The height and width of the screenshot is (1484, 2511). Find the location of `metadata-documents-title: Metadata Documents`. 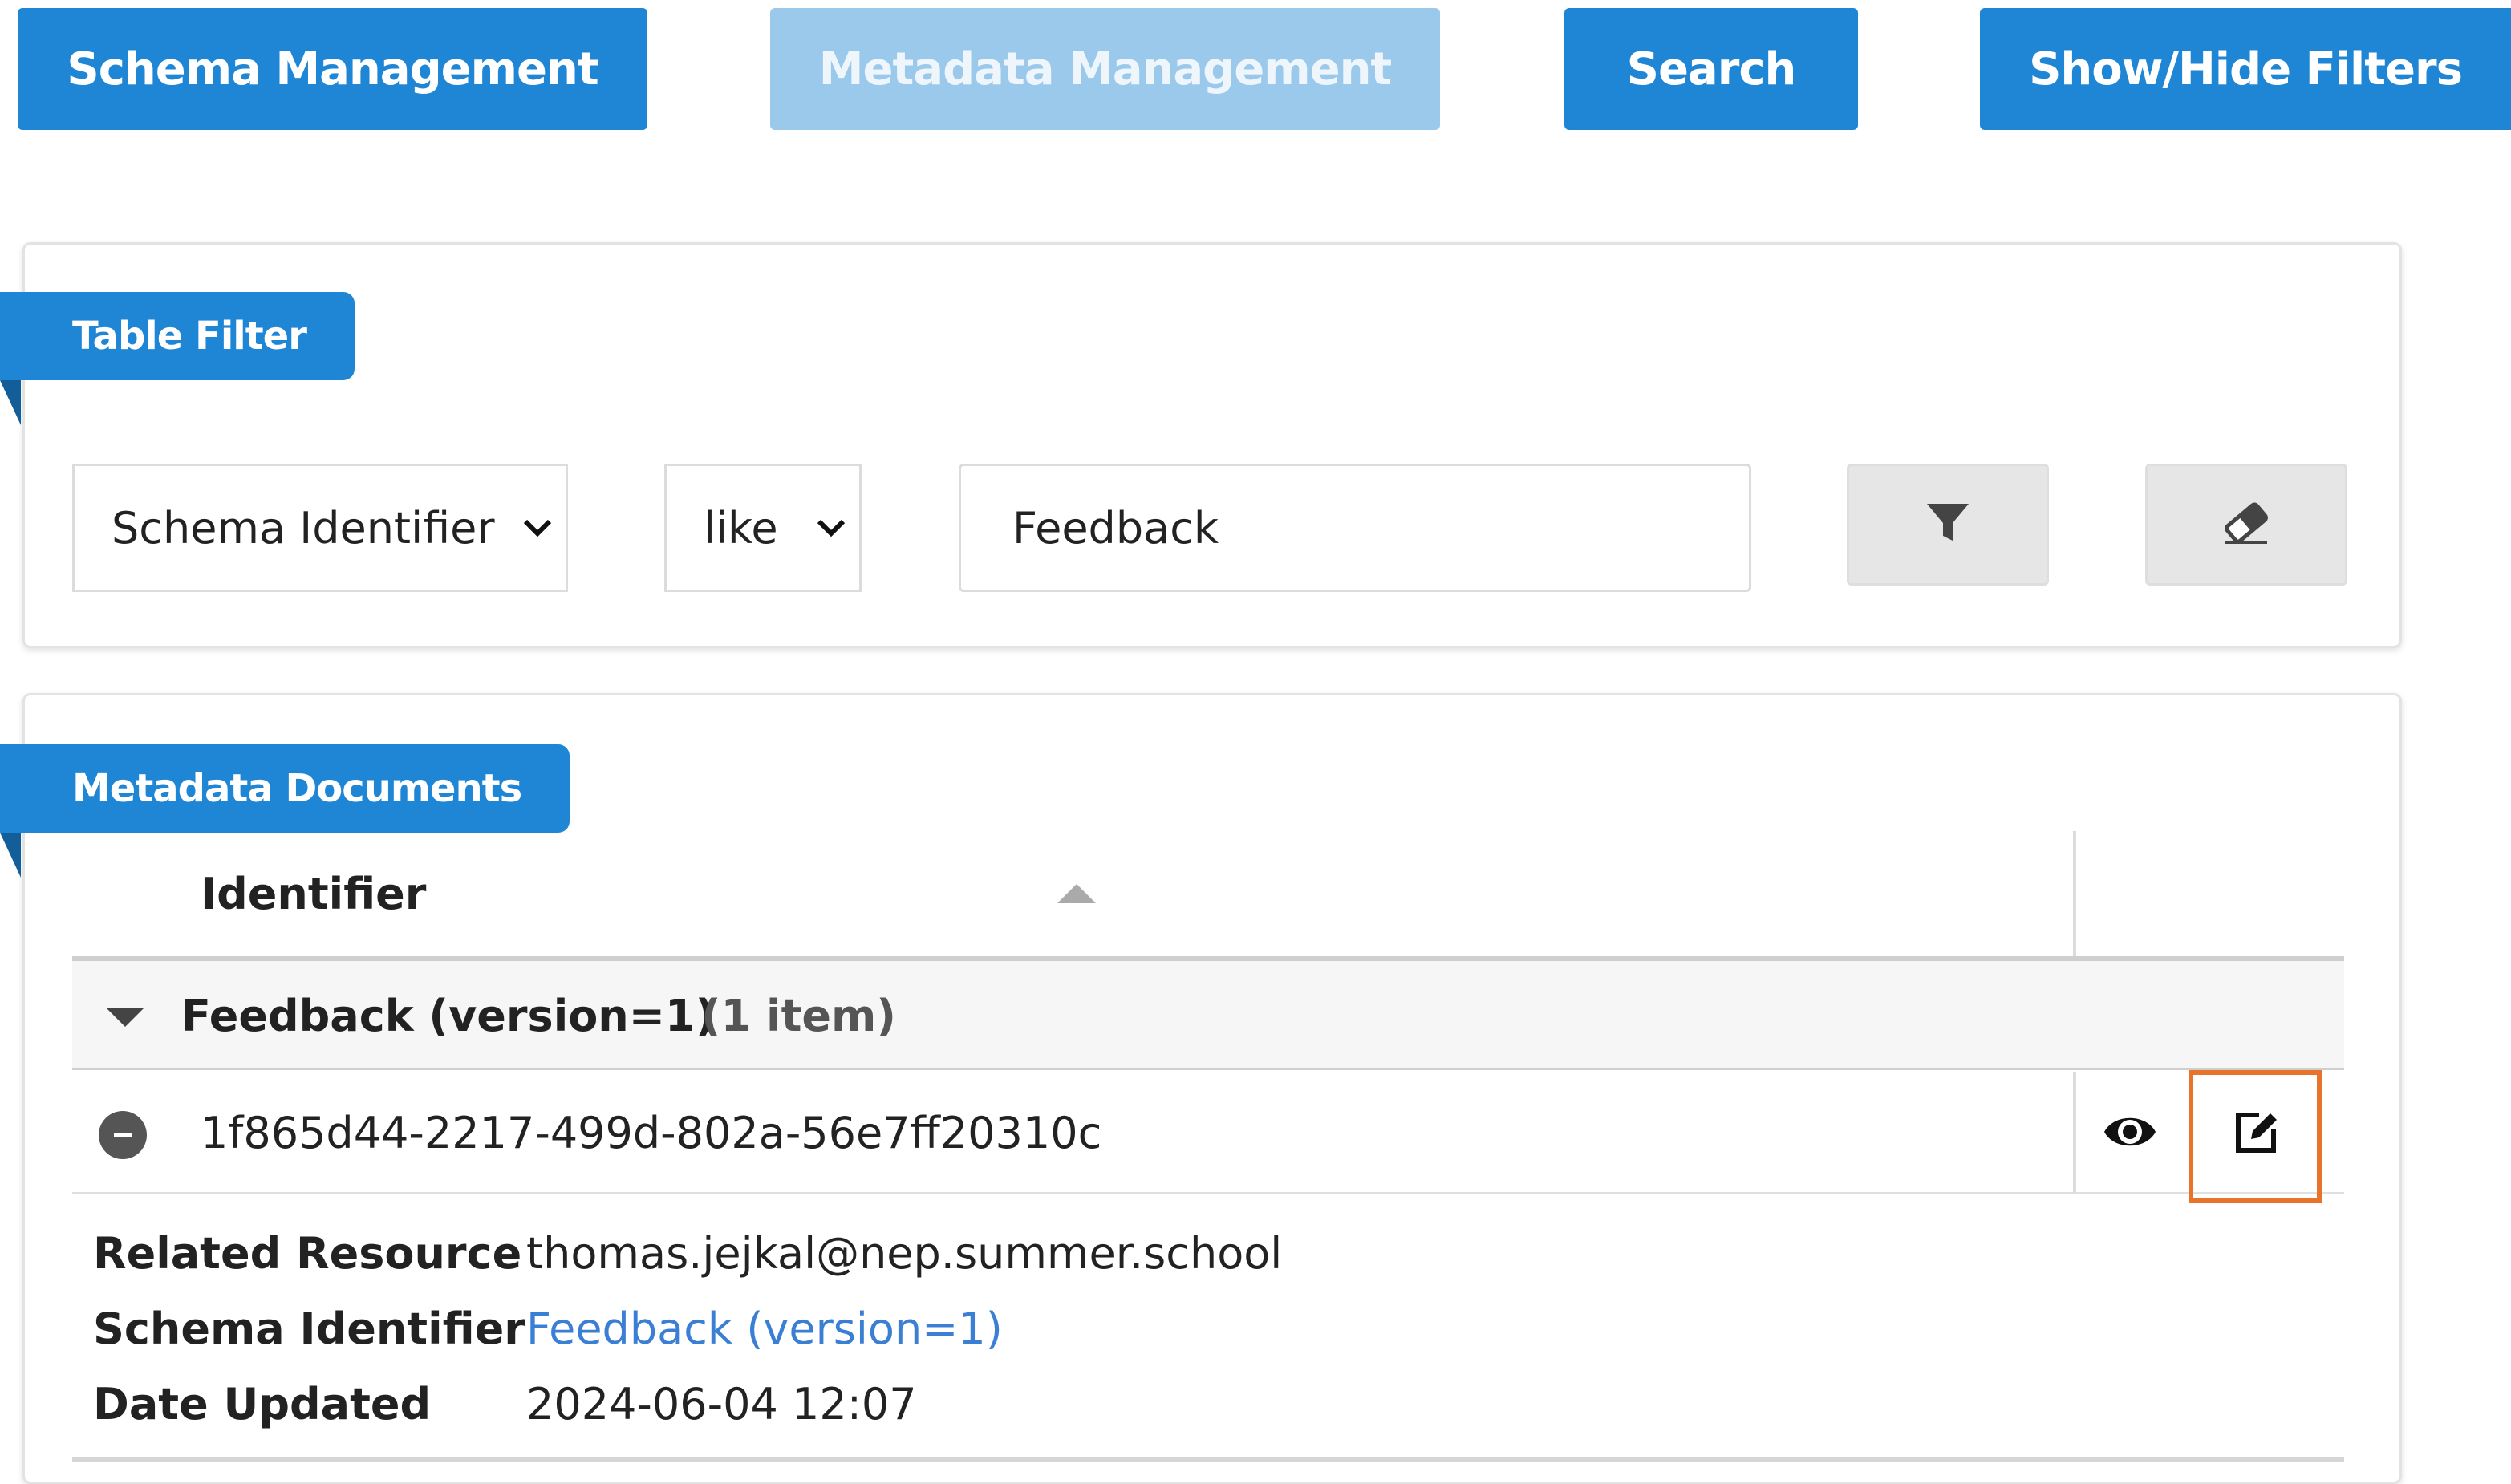

metadata-documents-title: Metadata Documents is located at coordinates (285, 788).